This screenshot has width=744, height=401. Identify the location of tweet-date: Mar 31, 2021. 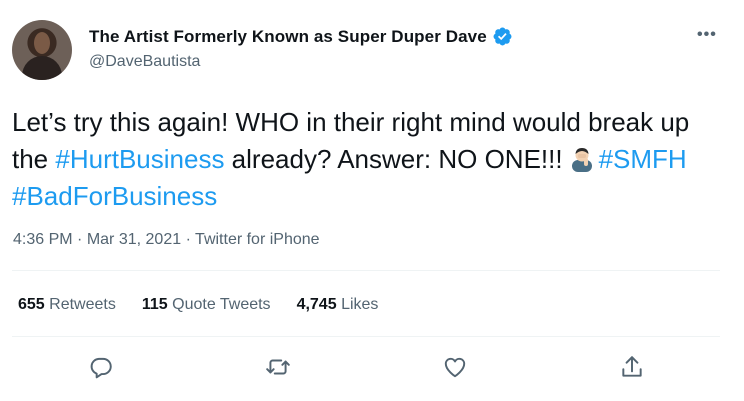
(134, 239).